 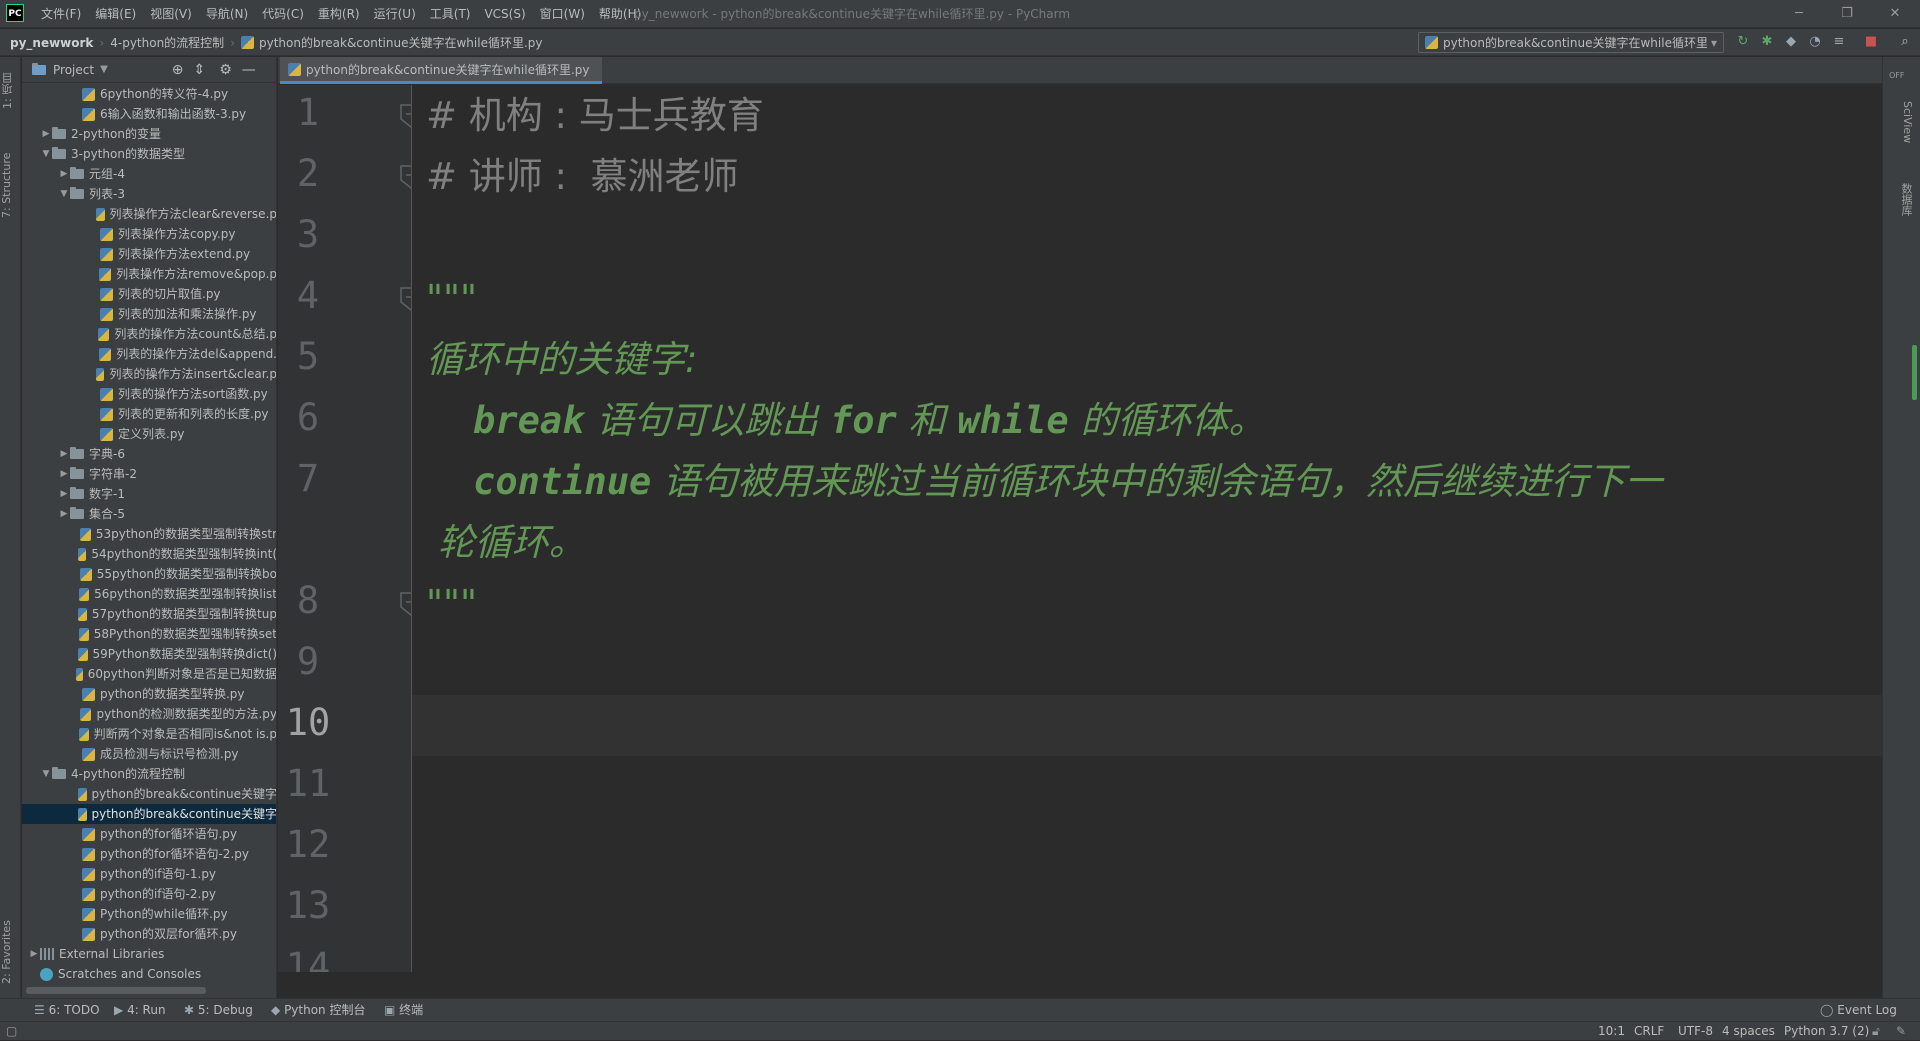 What do you see at coordinates (1876, 1031) in the screenshot?
I see `lock-icon: 🔓︎` at bounding box center [1876, 1031].